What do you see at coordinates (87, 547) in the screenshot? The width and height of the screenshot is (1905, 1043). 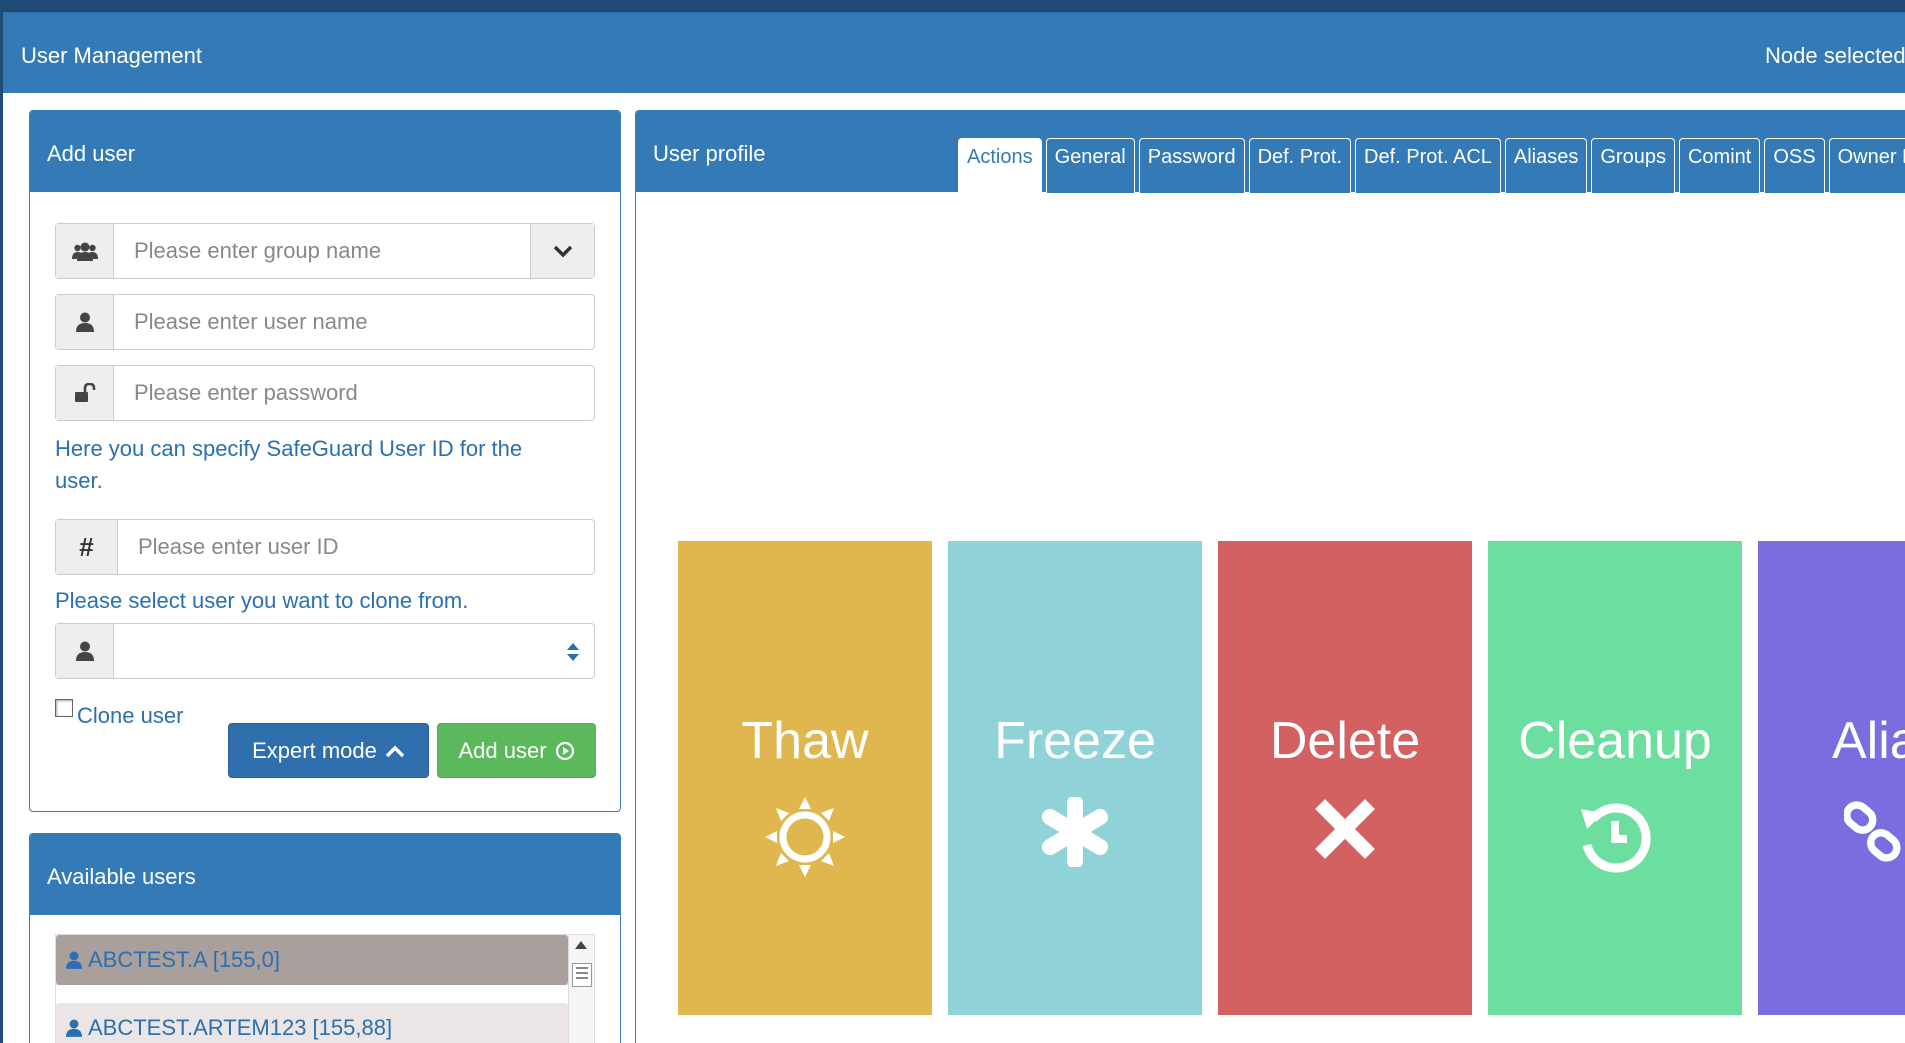 I see `hash-icon: #` at bounding box center [87, 547].